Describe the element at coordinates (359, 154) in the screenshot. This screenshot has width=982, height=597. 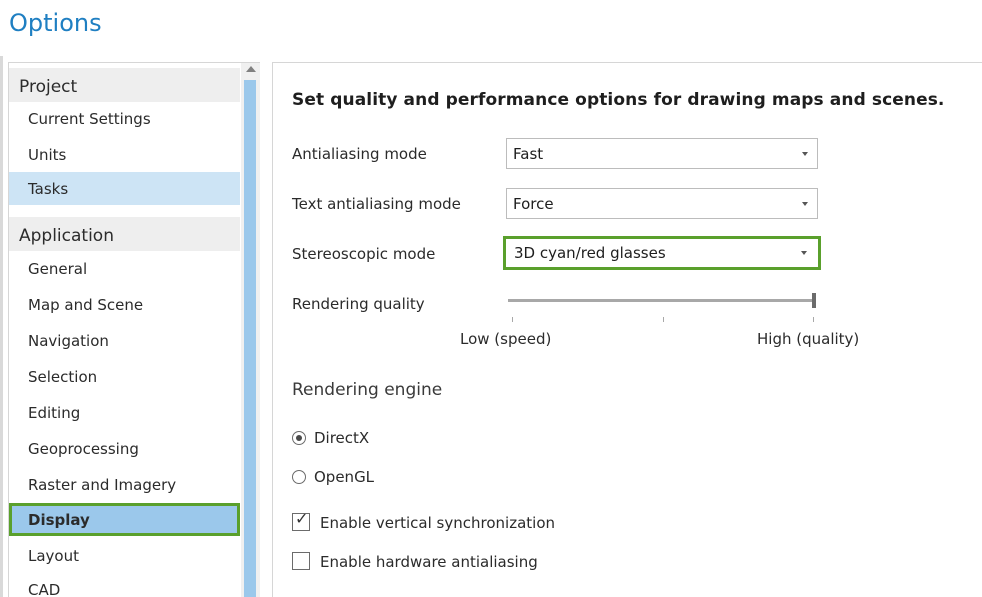
I see `antialiasing-mode-label: Antialiasing mode` at that location.